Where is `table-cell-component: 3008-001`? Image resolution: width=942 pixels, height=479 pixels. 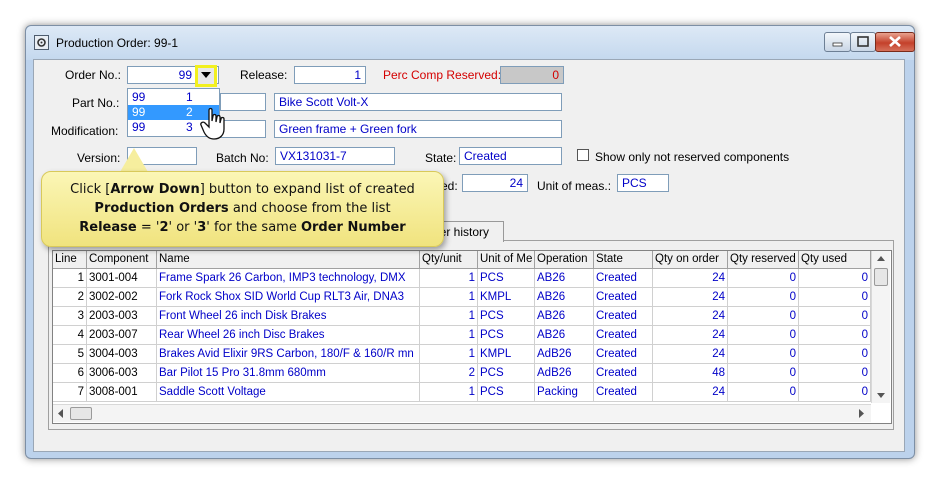
table-cell-component: 3008-001 is located at coordinates (122, 392).